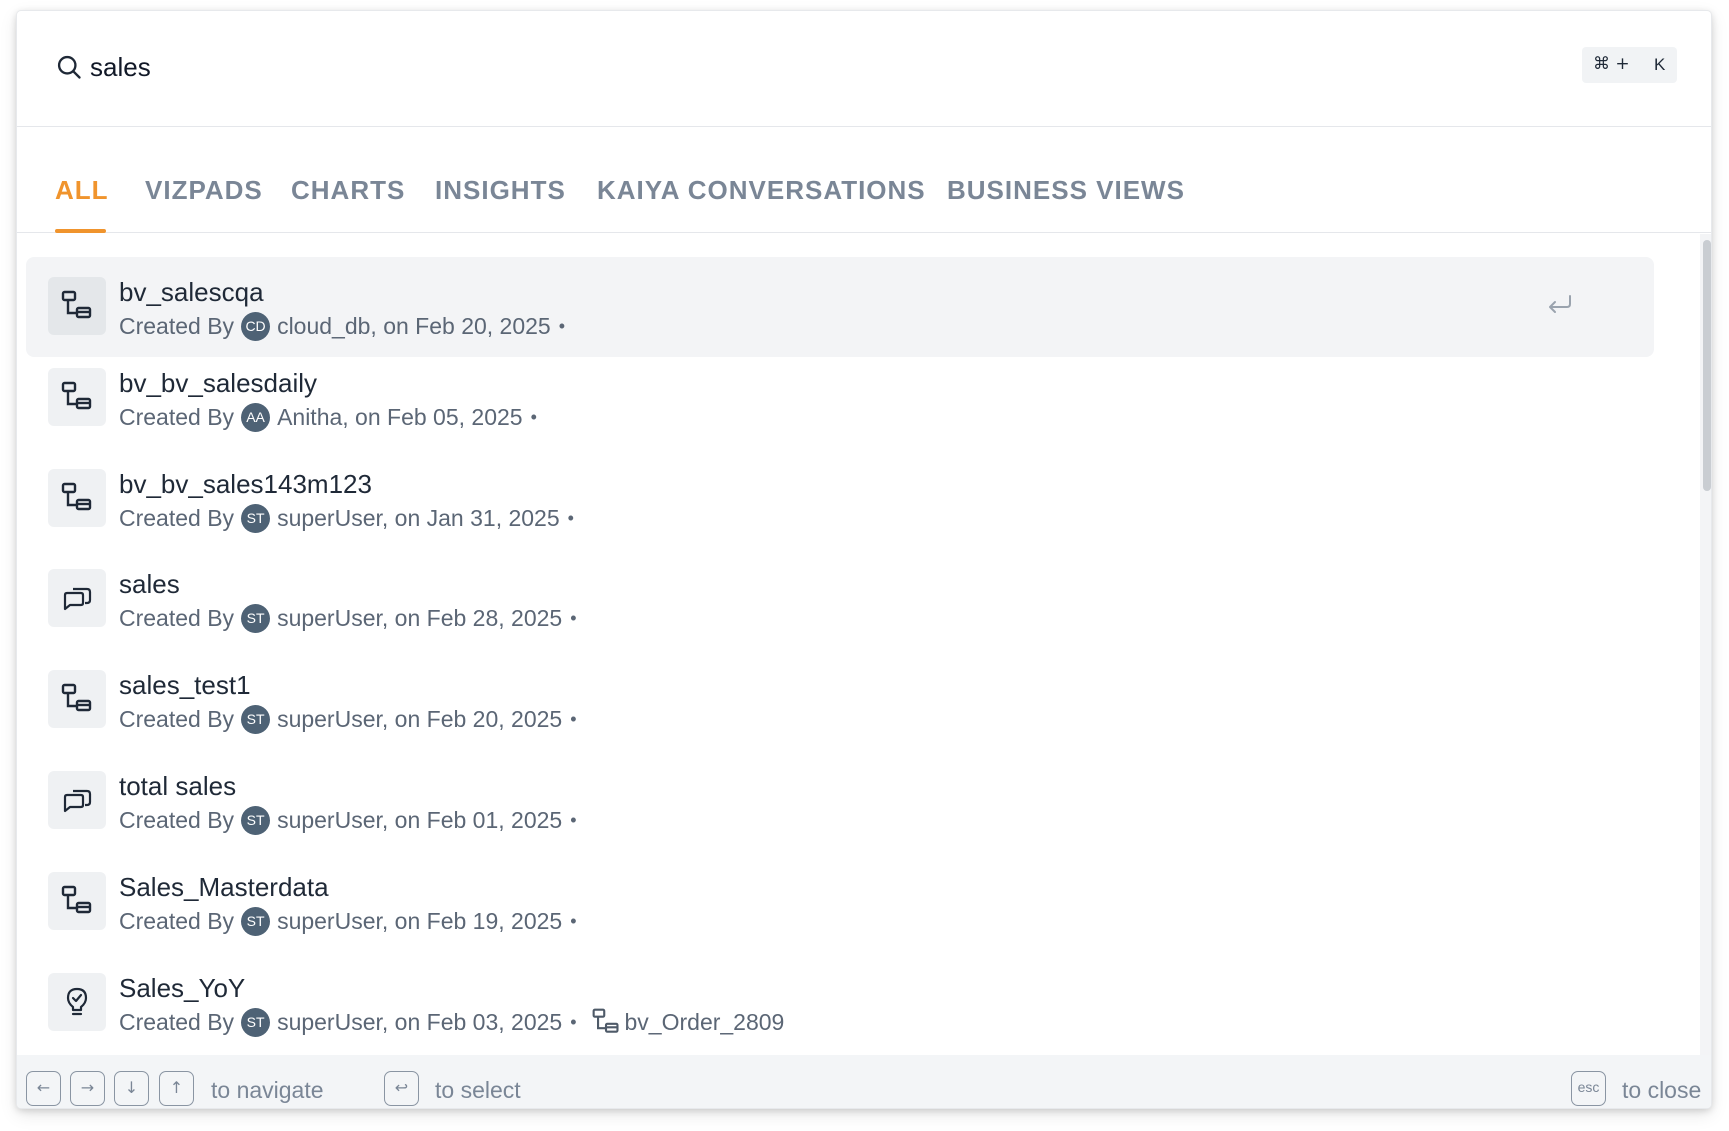 Image resolution: width=1729 pixels, height=1131 pixels. I want to click on creator-and-date: cloud_db, on Feb 20, 2025, so click(414, 325).